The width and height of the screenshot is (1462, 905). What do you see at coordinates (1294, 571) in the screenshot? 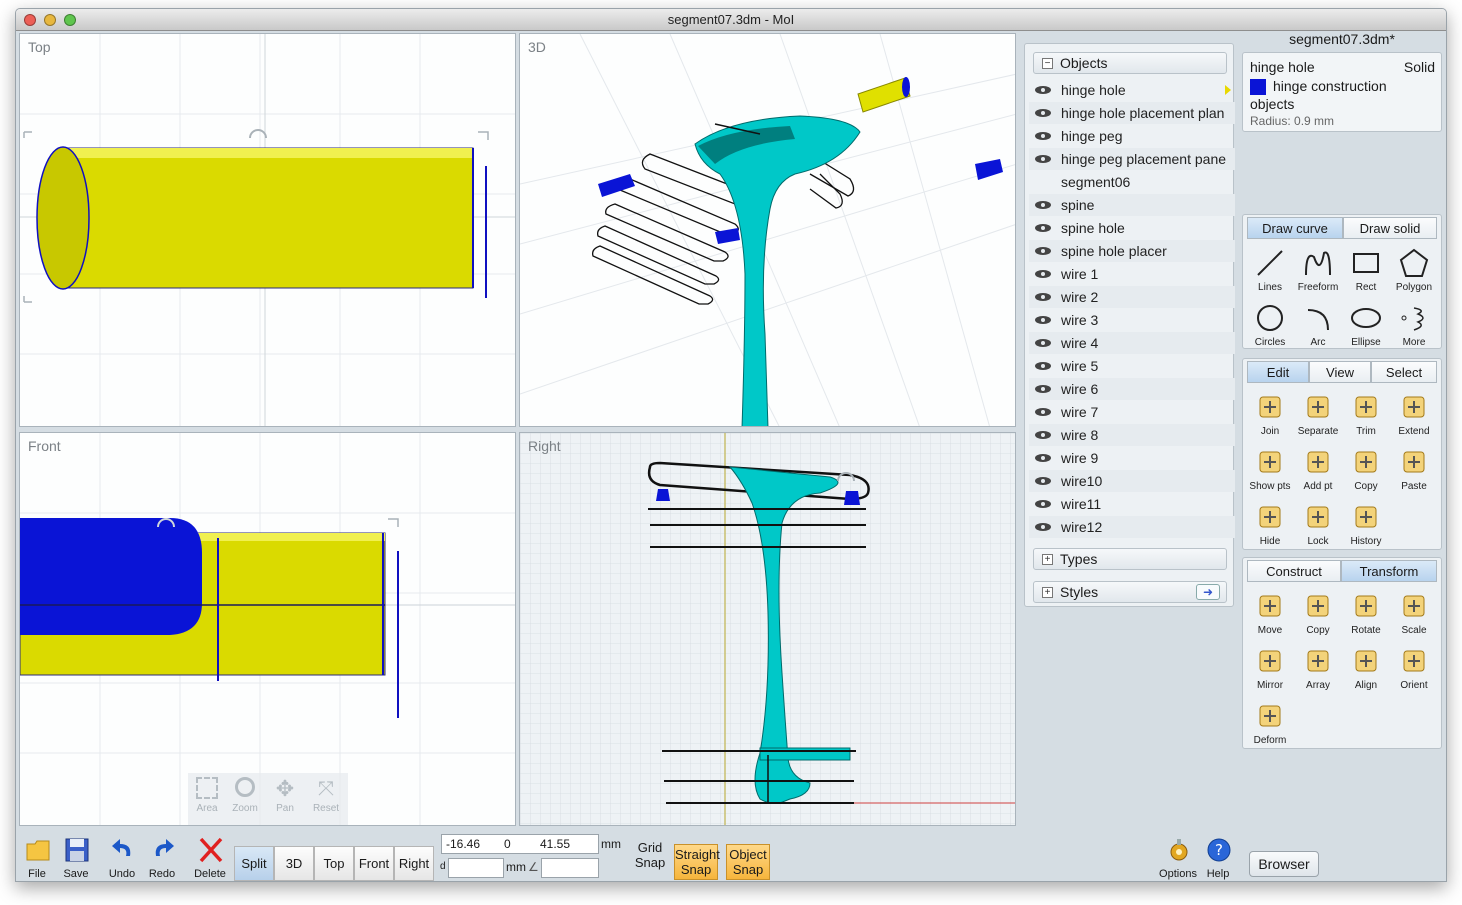
I see `tab-construct: Construct` at bounding box center [1294, 571].